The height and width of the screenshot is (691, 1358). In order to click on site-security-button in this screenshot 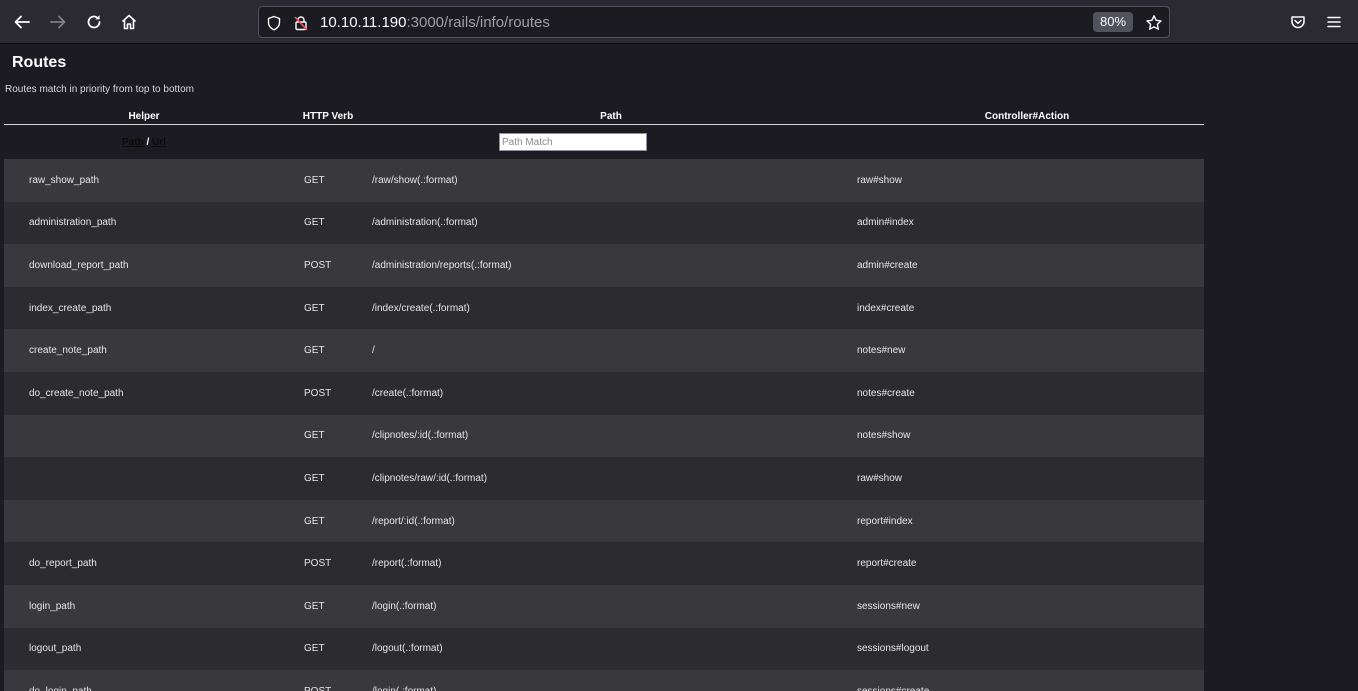, I will do `click(301, 23)`.